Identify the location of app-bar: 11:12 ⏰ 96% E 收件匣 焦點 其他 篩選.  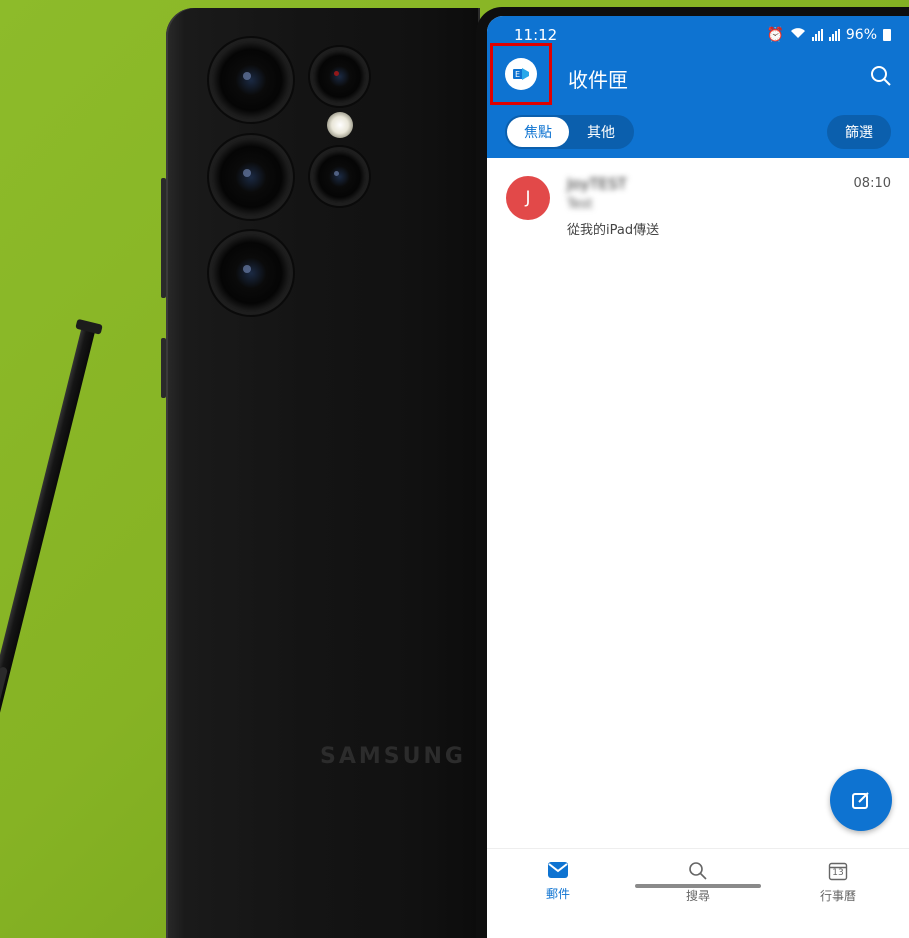
(698, 87).